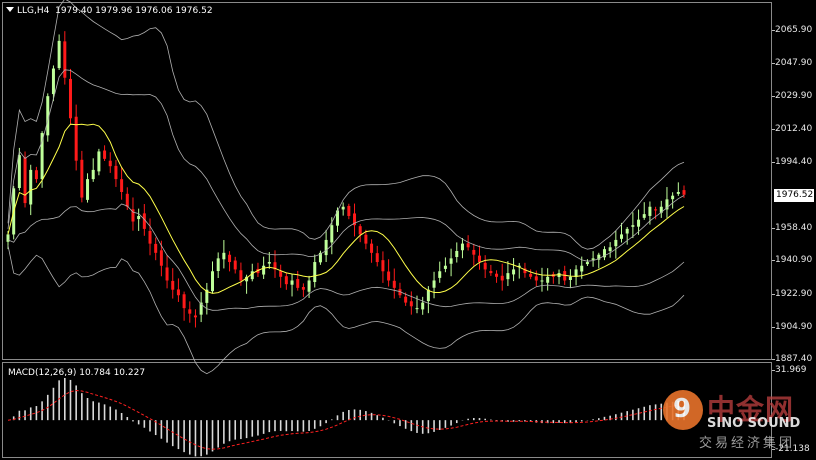 The width and height of the screenshot is (816, 460). Describe the element at coordinates (10, 9) in the screenshot. I see `dropdown-triangle-icon` at that location.